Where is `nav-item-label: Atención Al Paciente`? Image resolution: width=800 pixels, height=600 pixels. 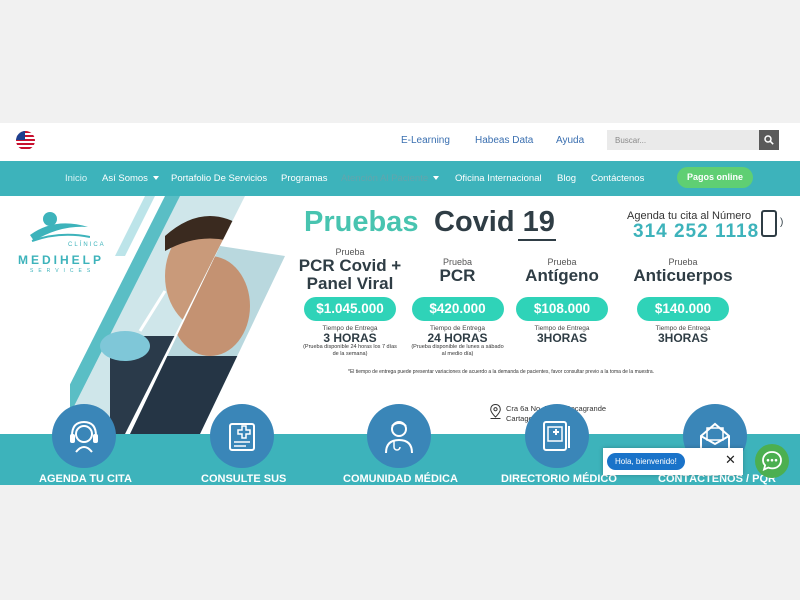
nav-item-label: Atención Al Paciente is located at coordinates (385, 178).